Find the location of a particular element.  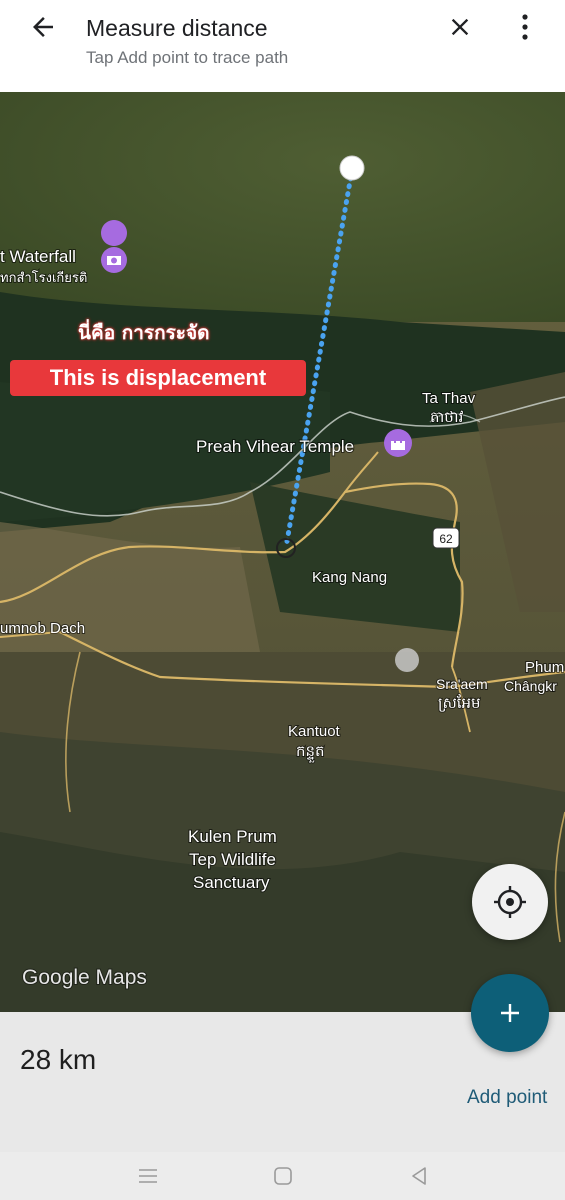

map-label-waterfall-thai: ทกสำโรงเกียรติ is located at coordinates (43, 277).